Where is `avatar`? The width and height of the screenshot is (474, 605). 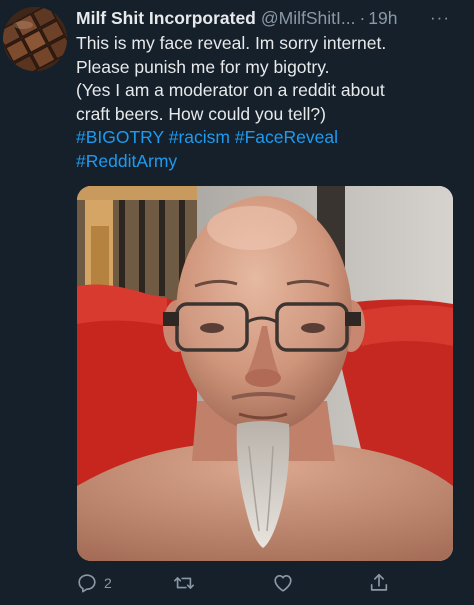
avatar is located at coordinates (35, 39).